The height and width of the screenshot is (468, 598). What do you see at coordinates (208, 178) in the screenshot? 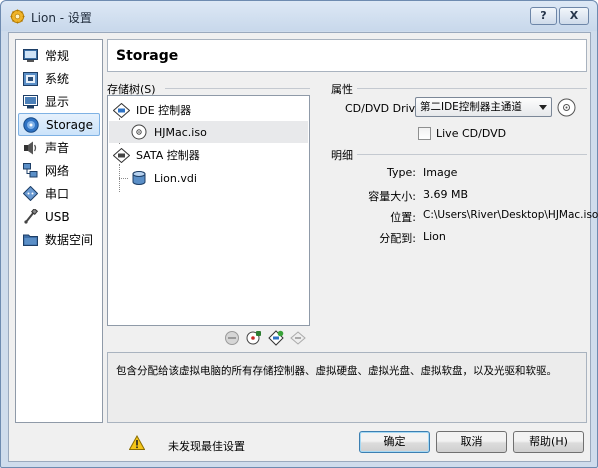
I see `tree-item-lion-vdi: Lion.vdi` at bounding box center [208, 178].